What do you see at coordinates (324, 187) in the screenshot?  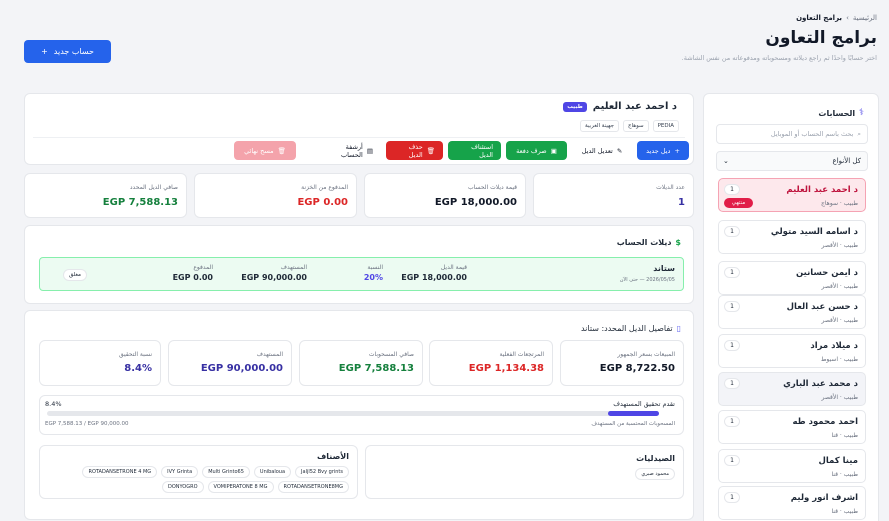 I see `stat-label: المدفوع من الخزنة` at bounding box center [324, 187].